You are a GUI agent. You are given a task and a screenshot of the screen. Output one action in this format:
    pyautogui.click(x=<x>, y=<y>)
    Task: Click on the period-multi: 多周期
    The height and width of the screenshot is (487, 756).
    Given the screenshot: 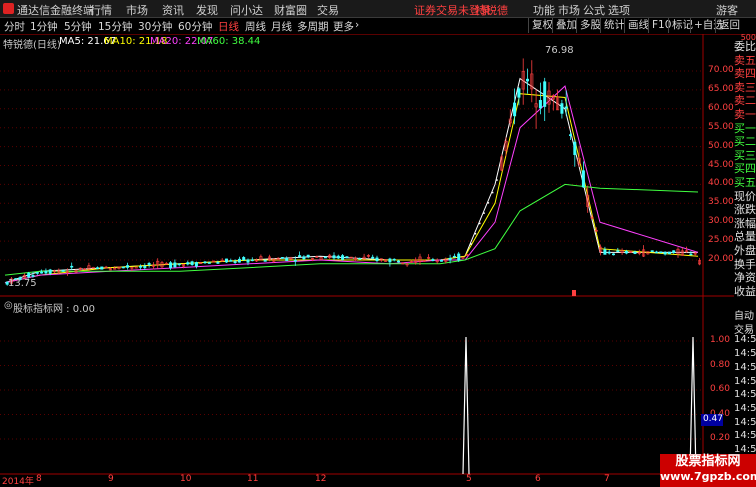 What is the action you would take?
    pyautogui.click(x=313, y=26)
    